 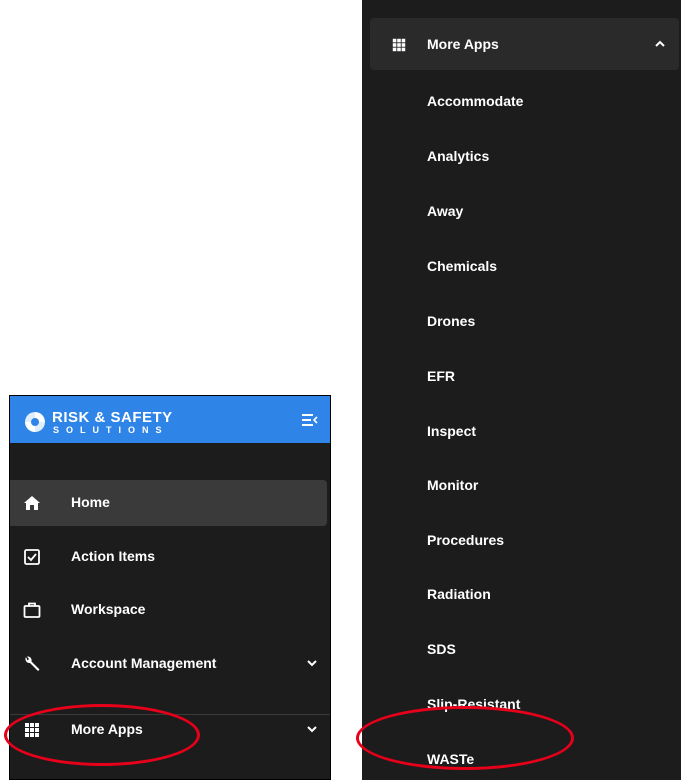 What do you see at coordinates (441, 376) in the screenshot?
I see `app-item-label: EFR` at bounding box center [441, 376].